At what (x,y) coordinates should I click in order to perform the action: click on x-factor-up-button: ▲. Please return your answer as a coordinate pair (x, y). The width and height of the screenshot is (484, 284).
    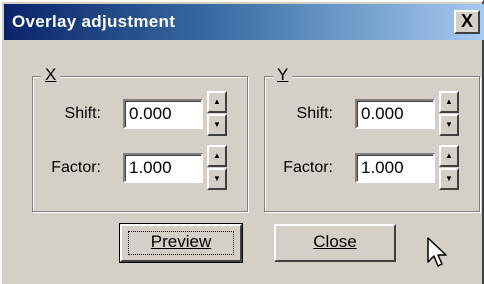
    Looking at the image, I should click on (217, 156).